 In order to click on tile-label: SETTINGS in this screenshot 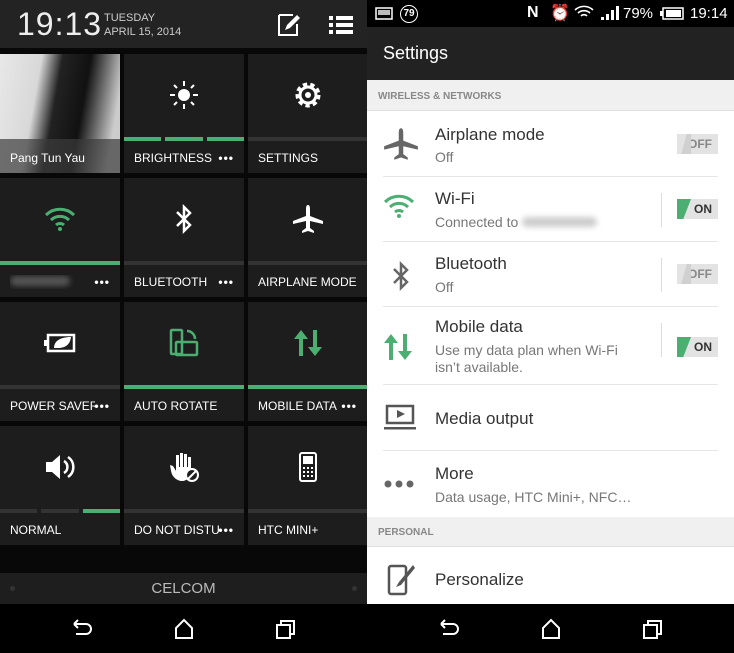, I will do `click(288, 158)`.